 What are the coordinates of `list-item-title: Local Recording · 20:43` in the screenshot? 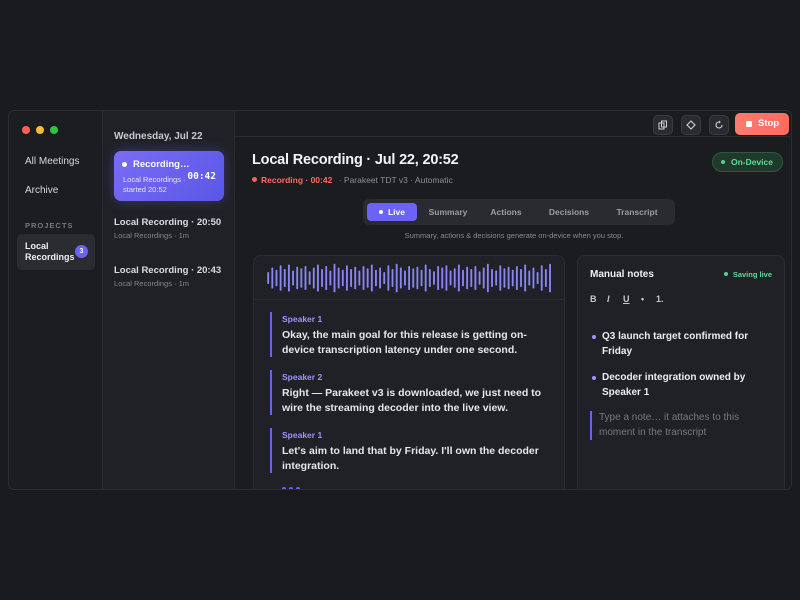 It's located at (168, 270).